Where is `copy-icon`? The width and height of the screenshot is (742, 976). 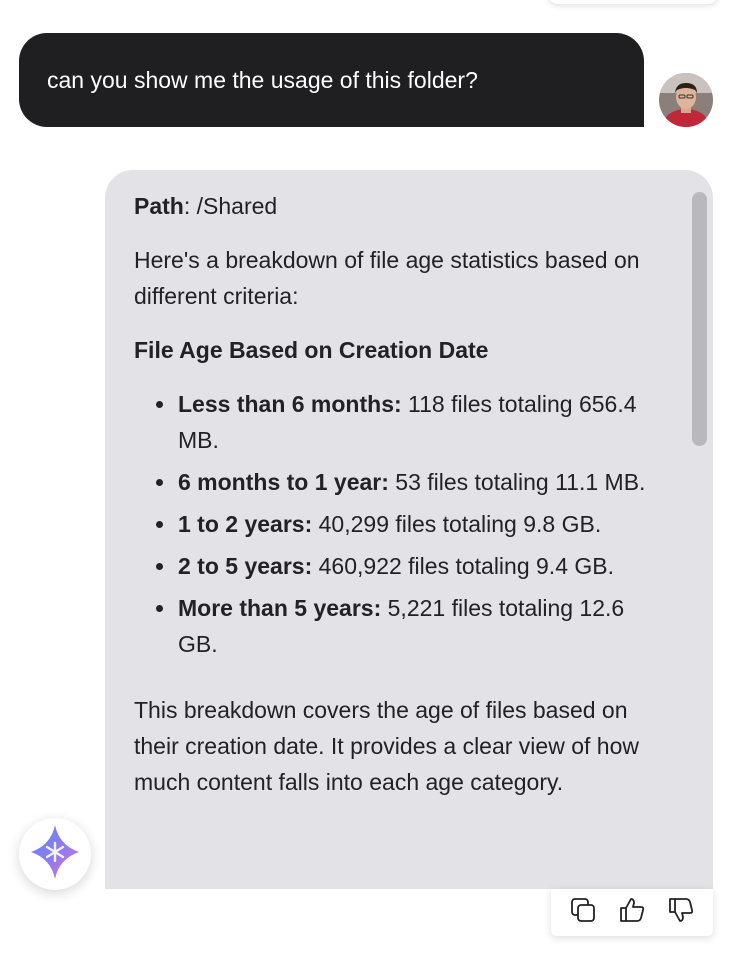
copy-icon is located at coordinates (583, 912).